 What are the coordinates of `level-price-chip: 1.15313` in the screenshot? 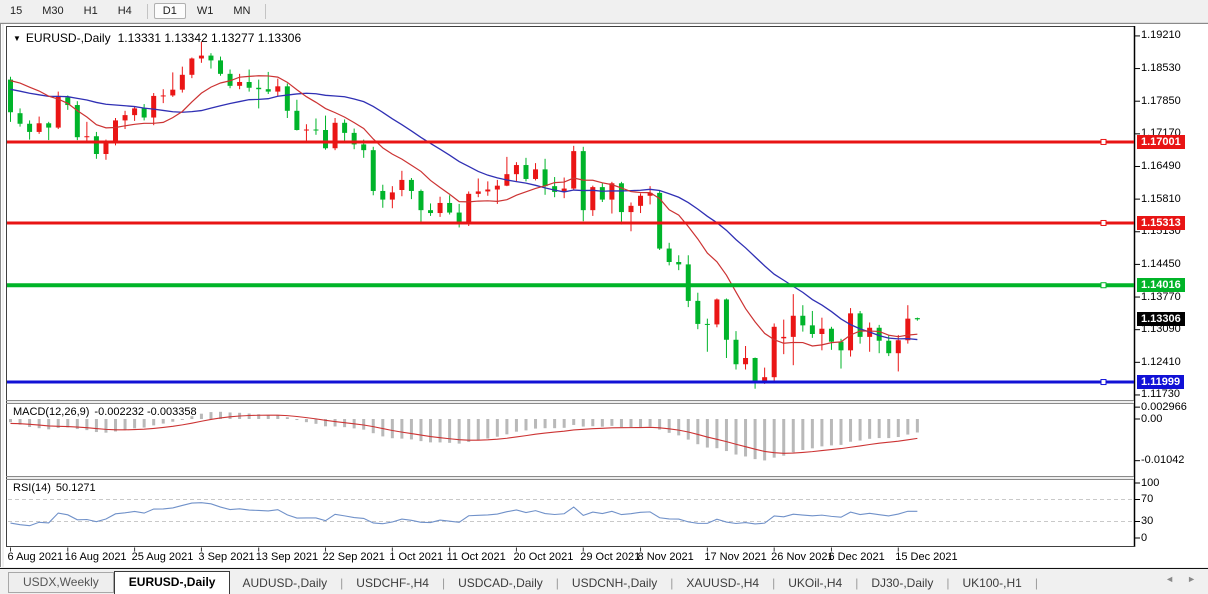 It's located at (1161, 222).